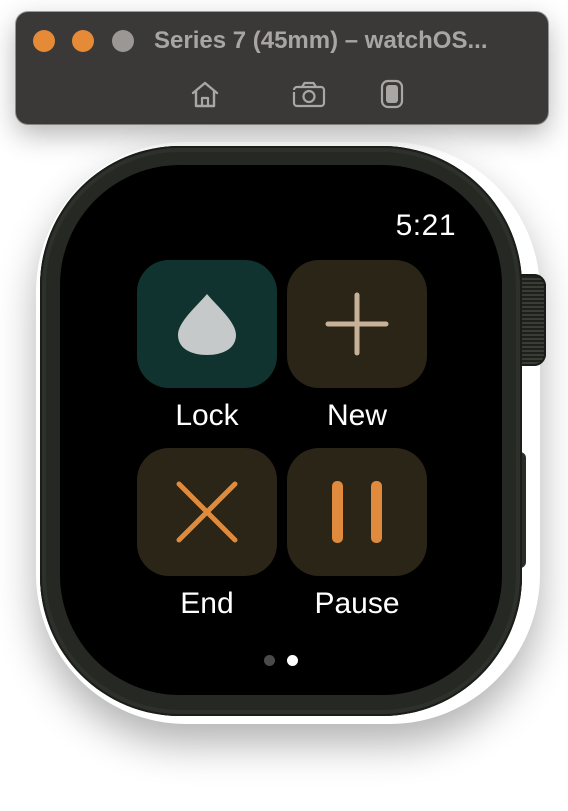  I want to click on new-label: New, so click(356, 415).